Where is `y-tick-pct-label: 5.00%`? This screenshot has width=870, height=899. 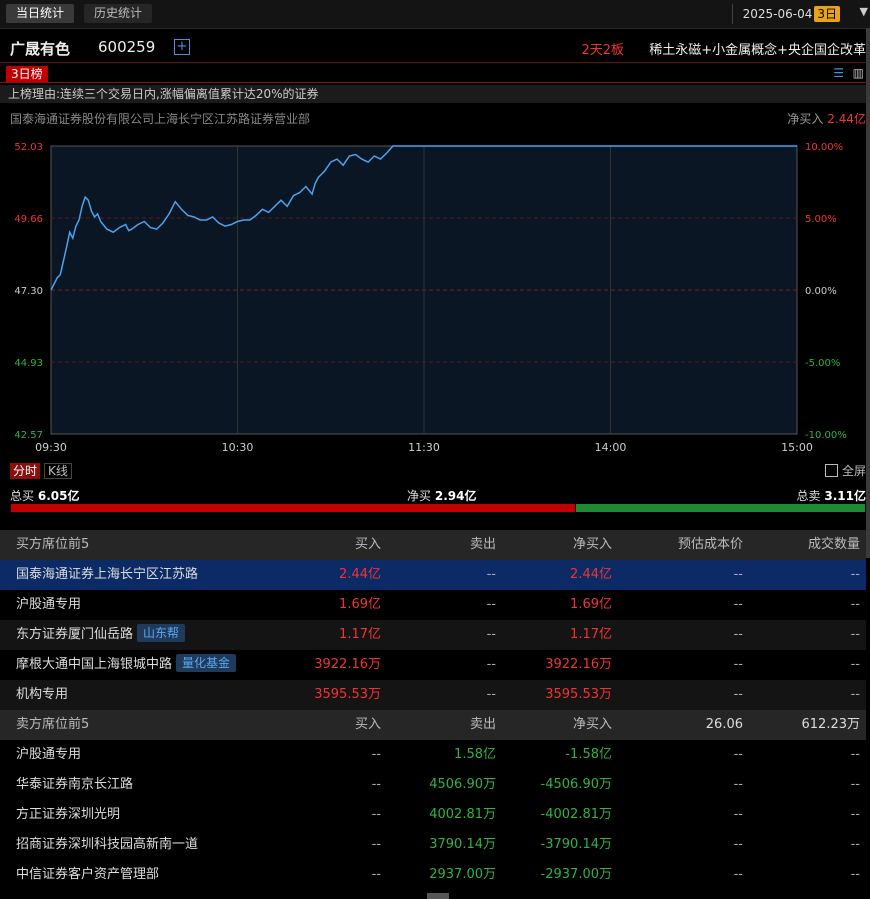
y-tick-pct-label: 5.00% is located at coordinates (821, 219).